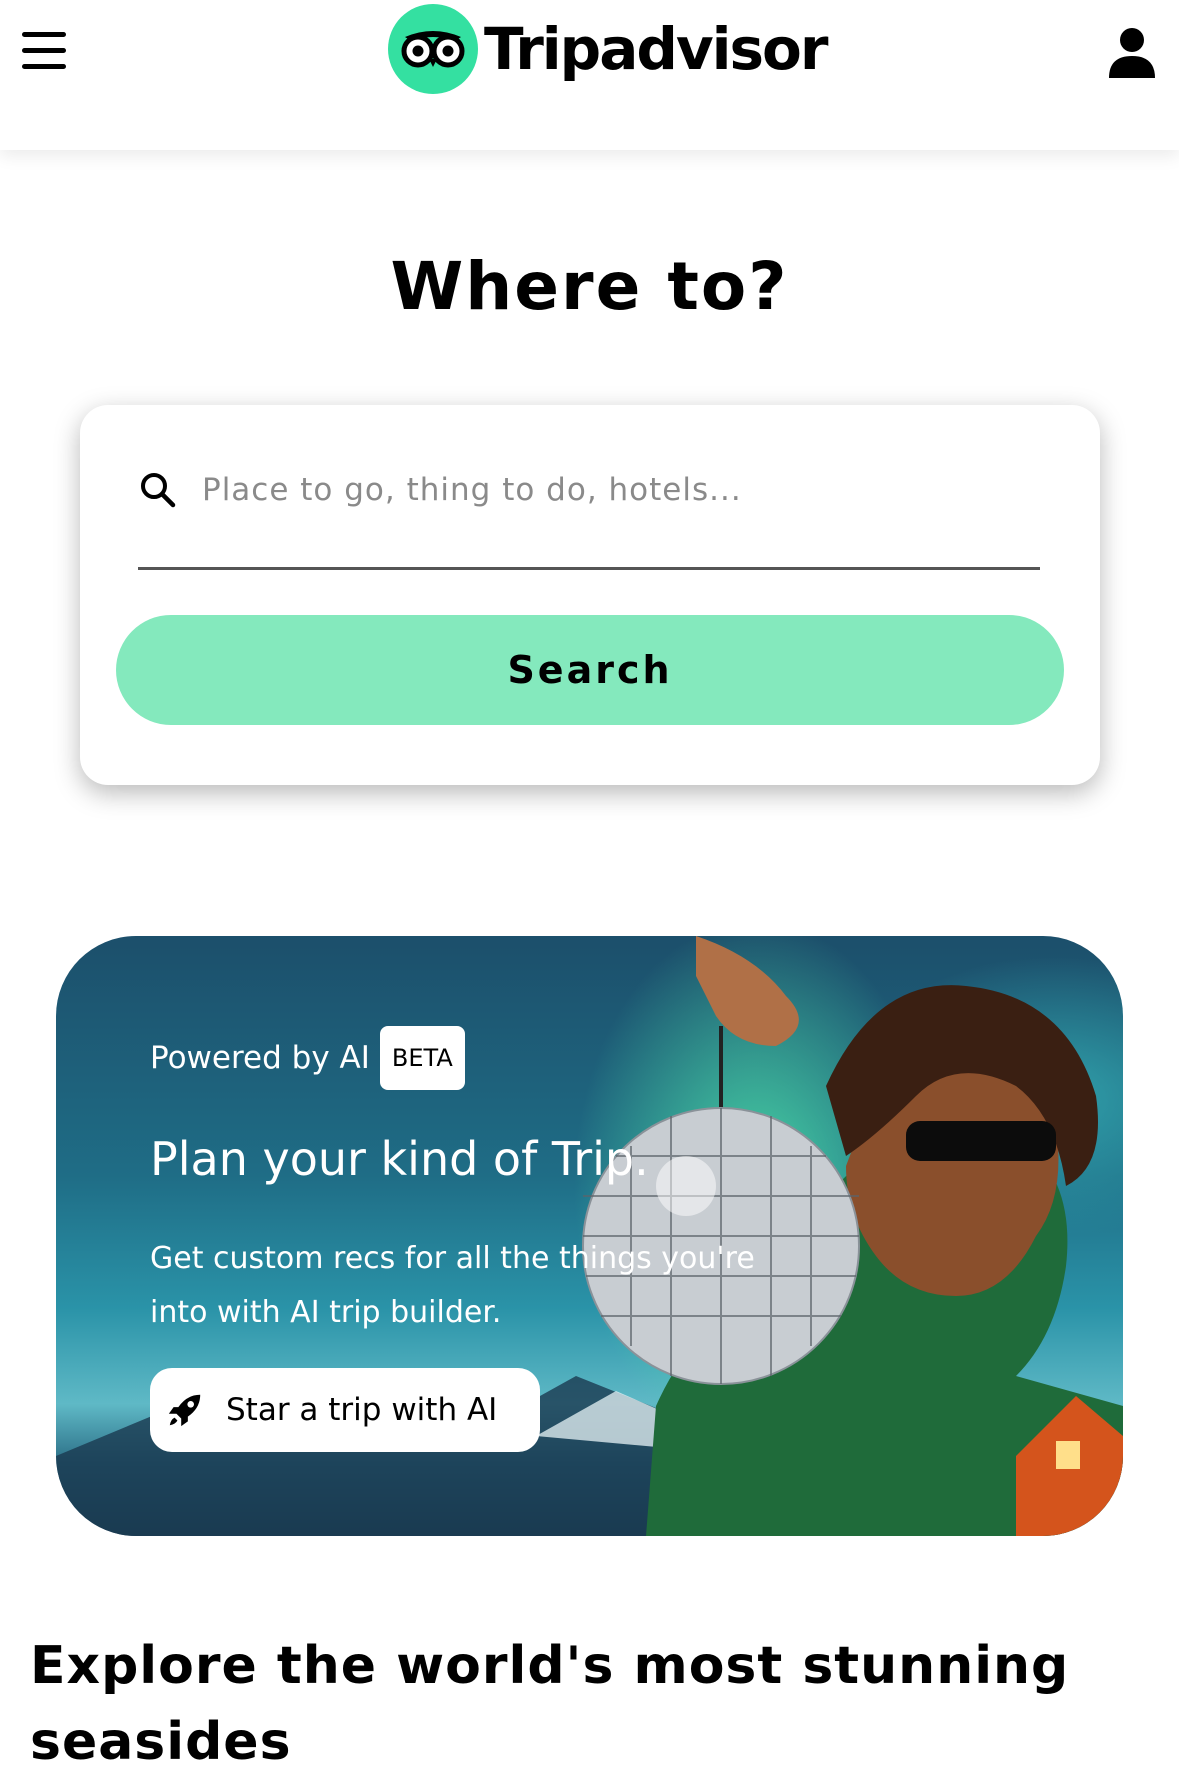  Describe the element at coordinates (589, 286) in the screenshot. I see `page-title: Where to?` at that location.